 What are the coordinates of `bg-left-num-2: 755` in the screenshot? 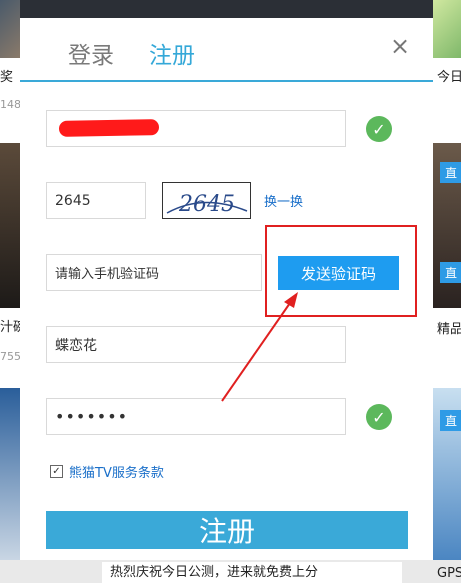 It's located at (10, 356).